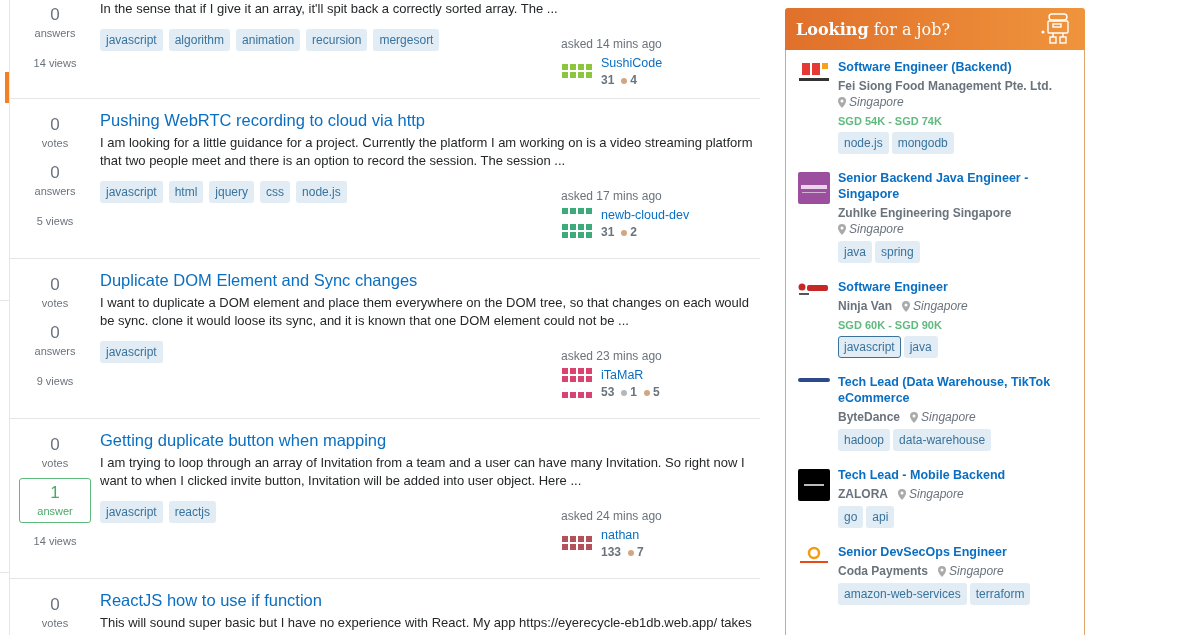 This screenshot has height=635, width=1194. Describe the element at coordinates (880, 517) in the screenshot. I see `tag-link: api` at that location.